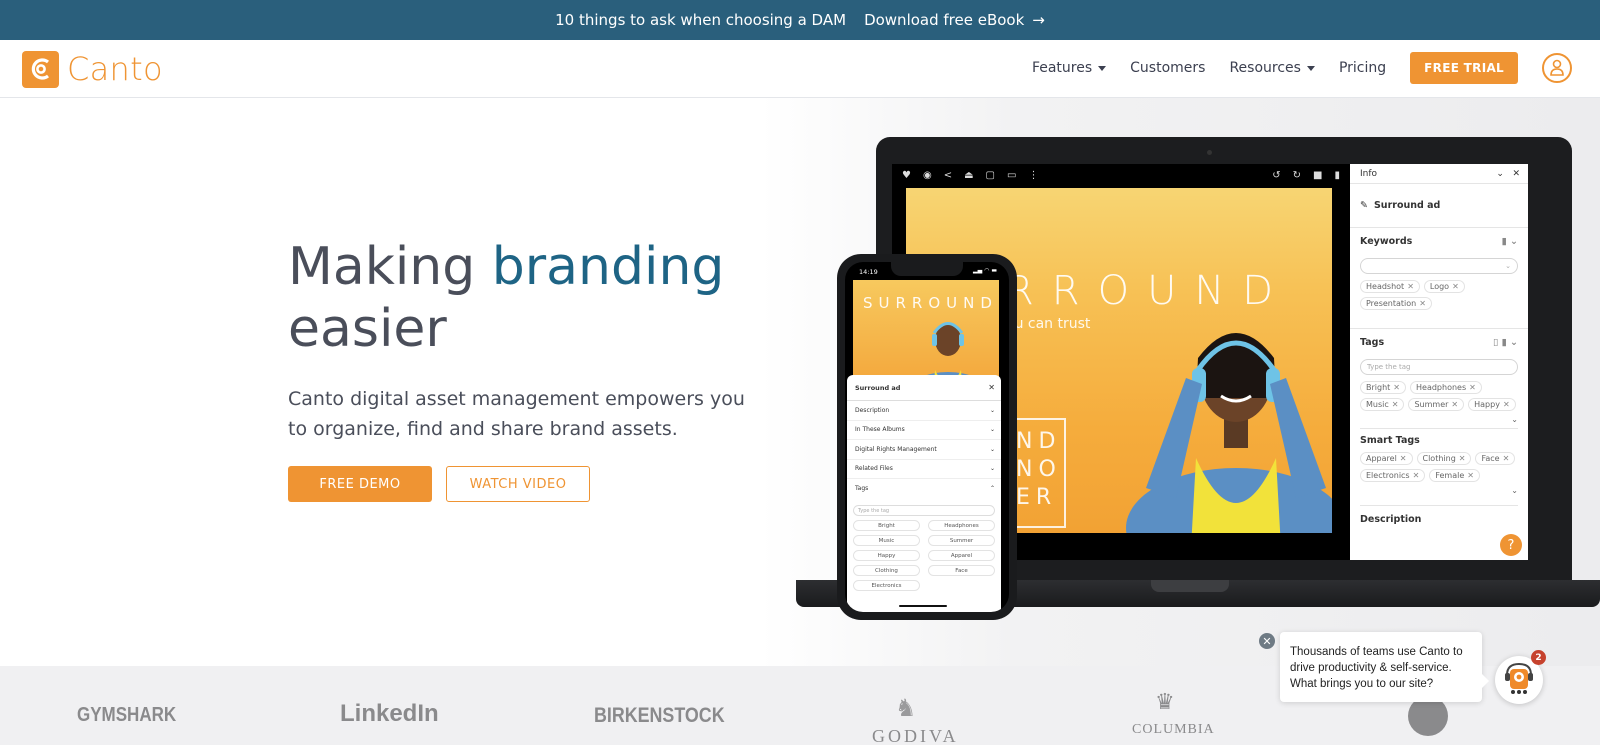 The width and height of the screenshot is (1600, 747). I want to click on keywords-select: ⌄, so click(1439, 266).